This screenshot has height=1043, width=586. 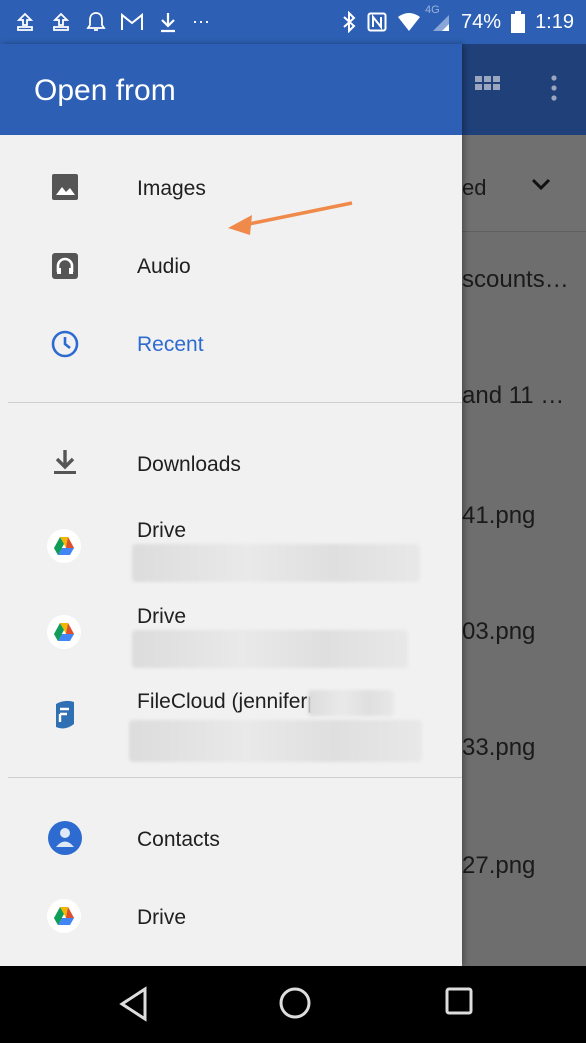 What do you see at coordinates (518, 22) in the screenshot?
I see `battery-icon` at bounding box center [518, 22].